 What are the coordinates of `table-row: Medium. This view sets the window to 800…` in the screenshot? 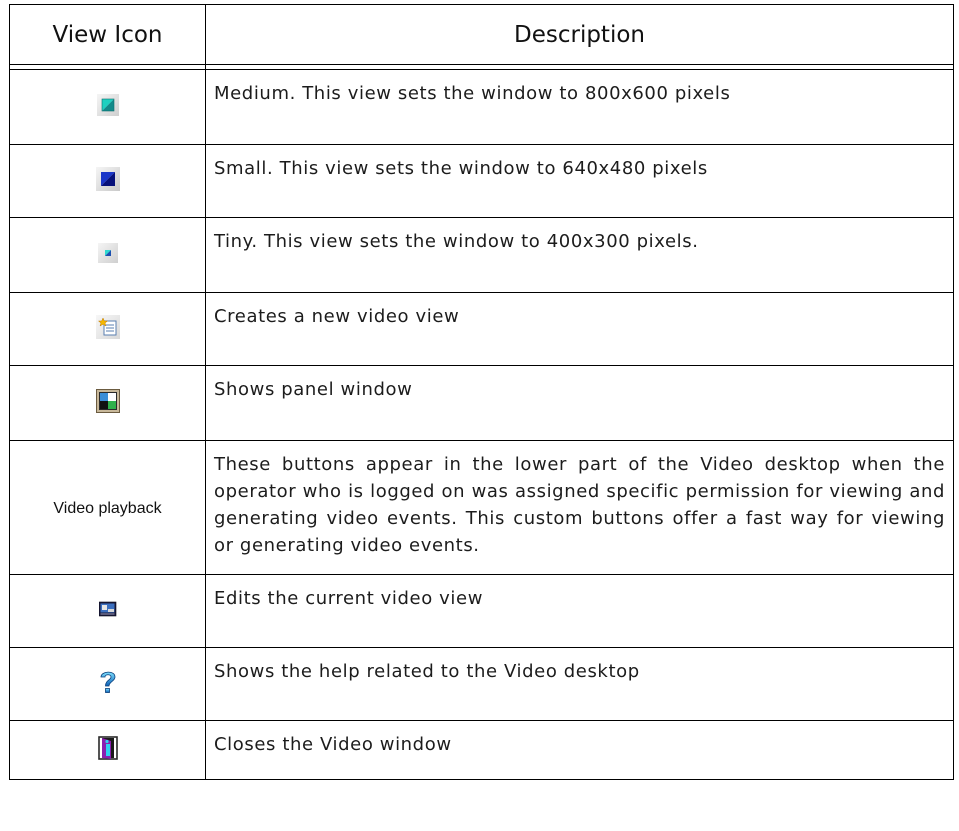 It's located at (481, 107).